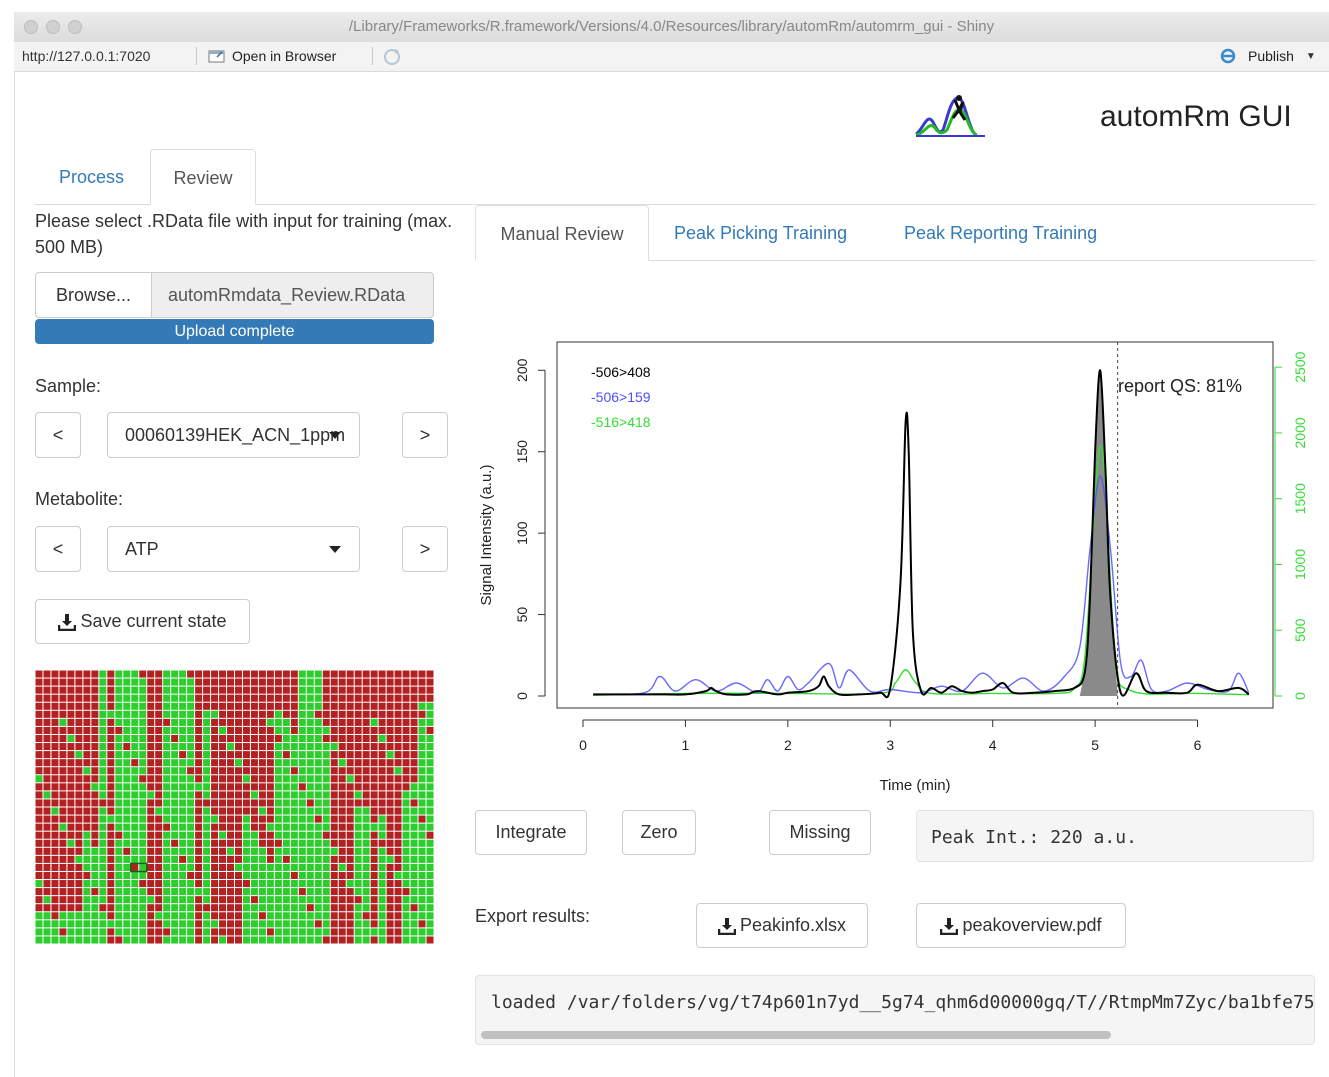 Image resolution: width=1329 pixels, height=1077 pixels. I want to click on tab-peak-reporting-training: Peak Reporting Training, so click(1000, 233).